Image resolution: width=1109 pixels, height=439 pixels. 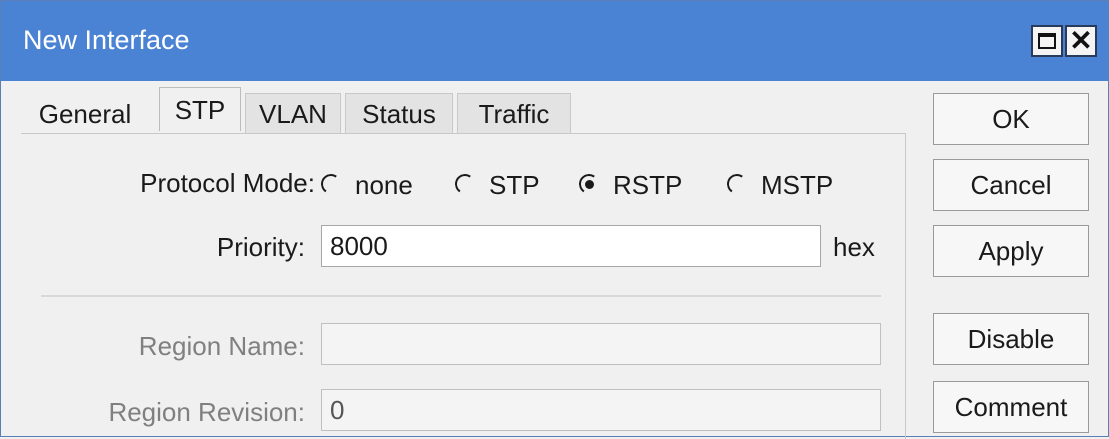 I want to click on apply-button: Apply, so click(x=1011, y=251).